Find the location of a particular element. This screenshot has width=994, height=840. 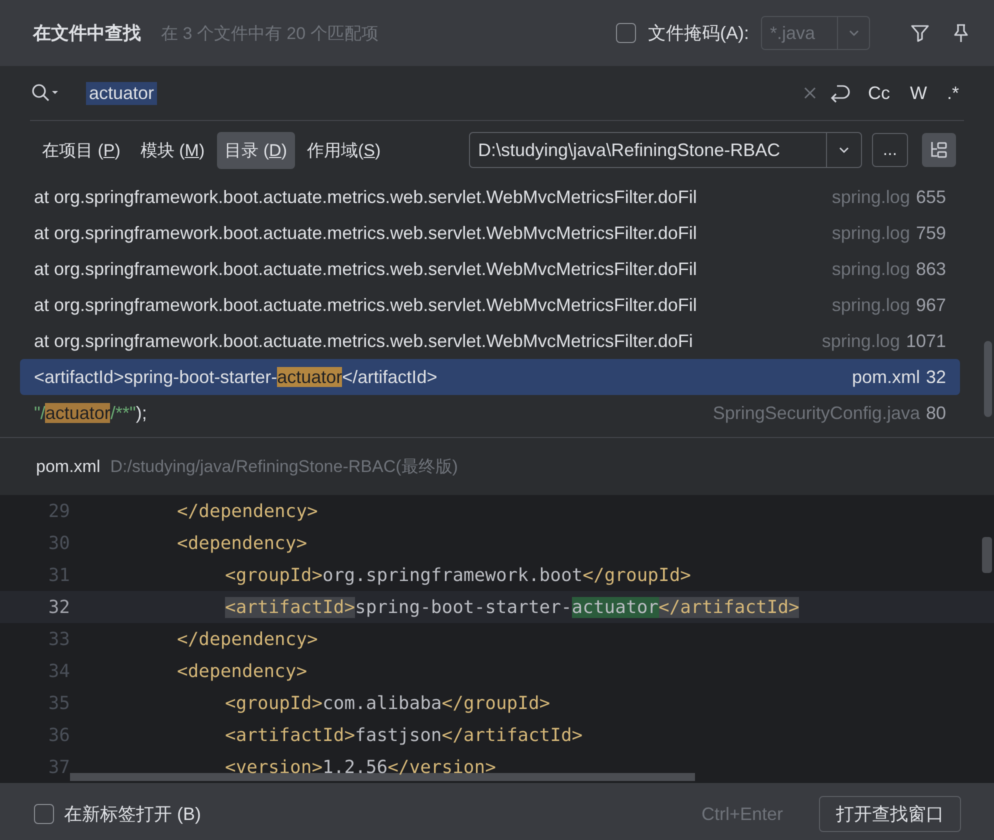

pin-icon is located at coordinates (961, 33).